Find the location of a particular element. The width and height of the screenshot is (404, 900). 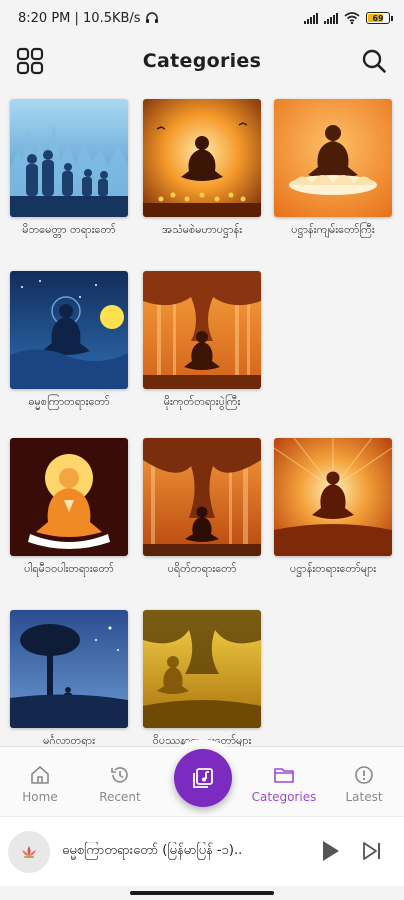

category-card: ပဋ္ဌာန်းကျမ်းတော်ကြီး is located at coordinates (333, 168).